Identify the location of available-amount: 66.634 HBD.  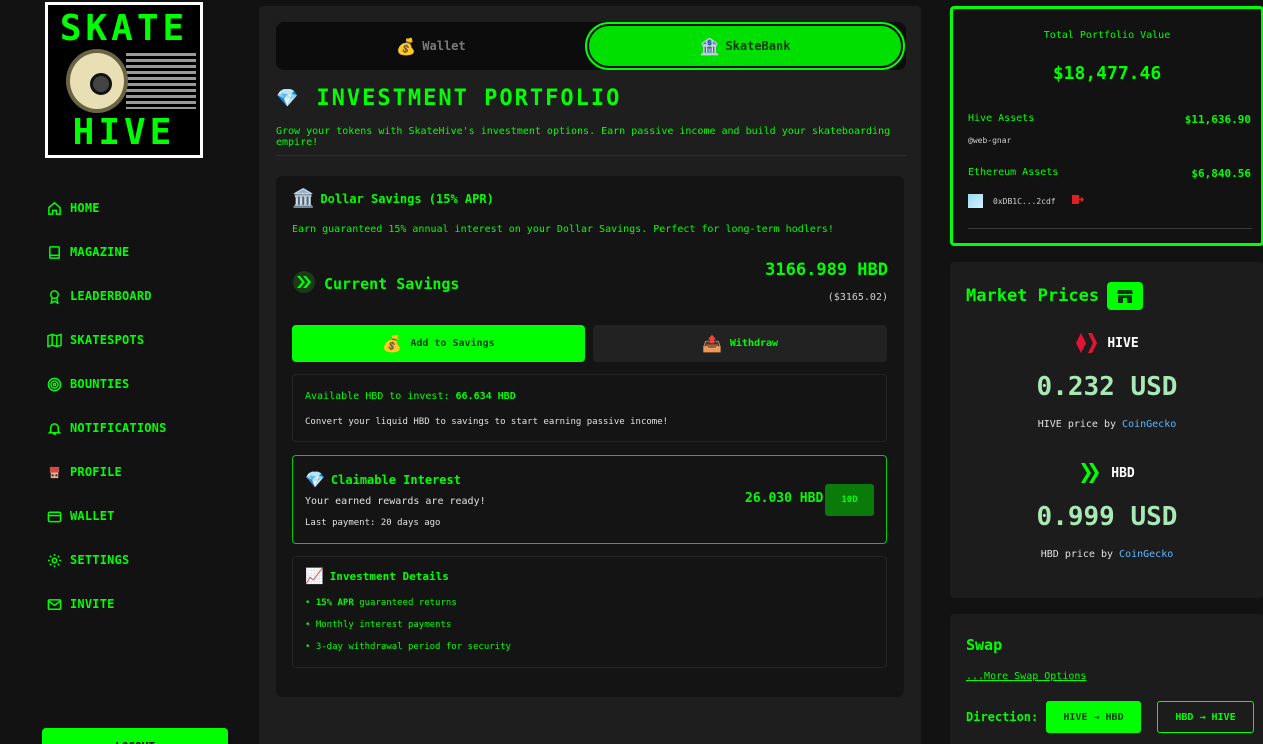
(485, 396).